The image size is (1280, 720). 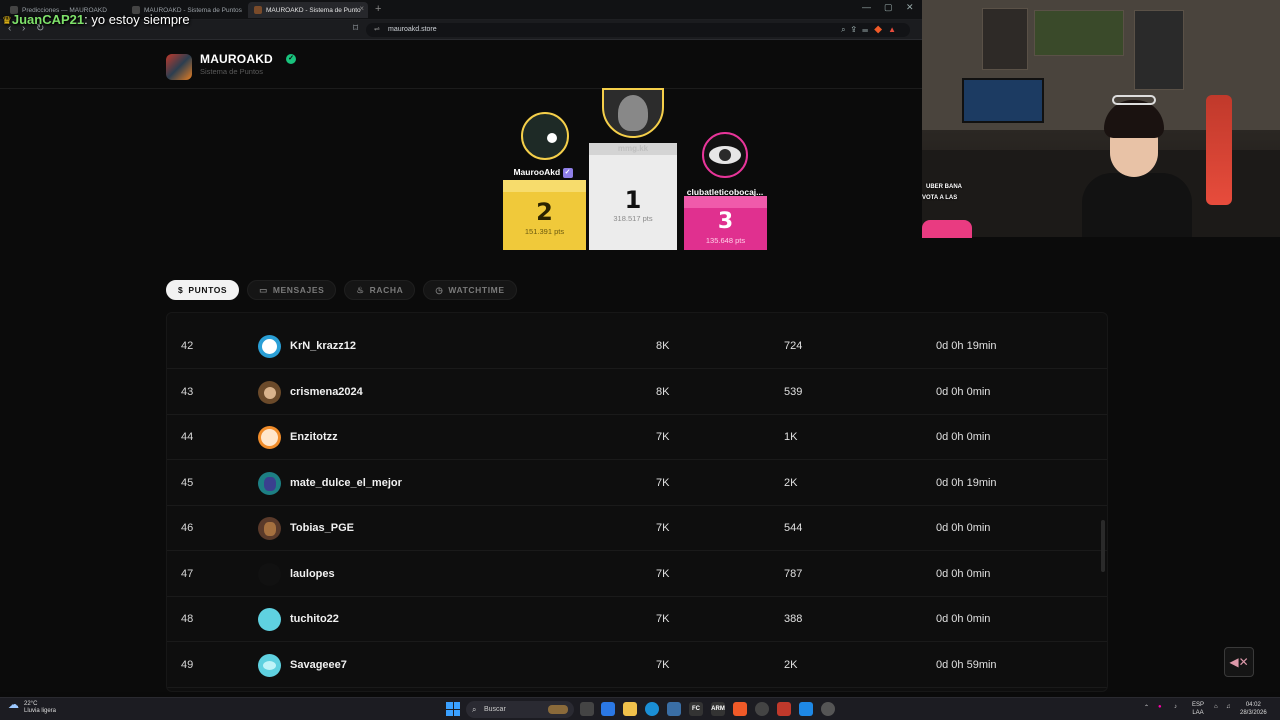 I want to click on verified-check-icon: ✓, so click(x=291, y=59).